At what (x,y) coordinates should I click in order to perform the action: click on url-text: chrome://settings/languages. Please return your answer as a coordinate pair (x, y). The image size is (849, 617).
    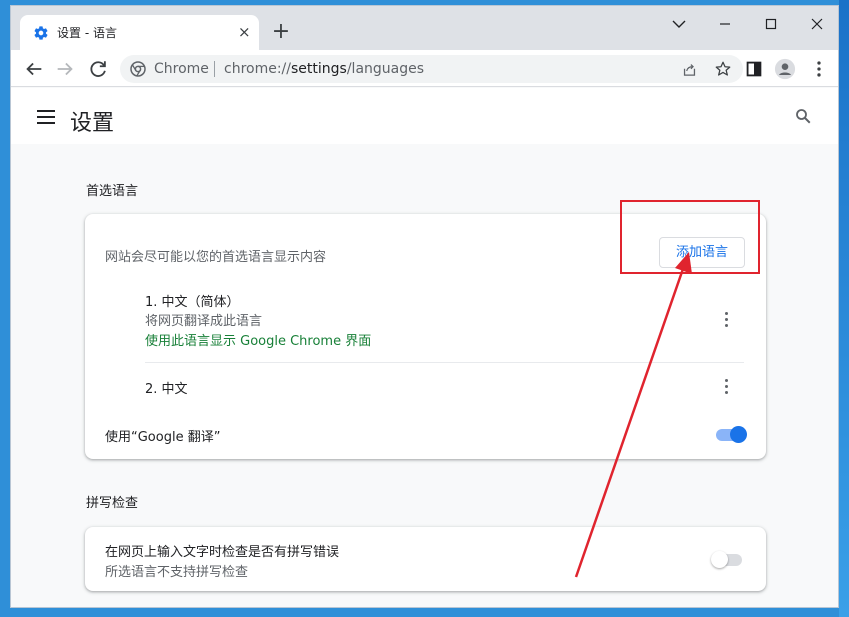
    Looking at the image, I should click on (324, 69).